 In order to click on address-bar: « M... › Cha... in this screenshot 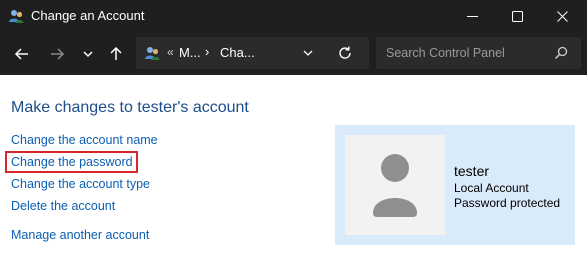, I will do `click(252, 53)`.